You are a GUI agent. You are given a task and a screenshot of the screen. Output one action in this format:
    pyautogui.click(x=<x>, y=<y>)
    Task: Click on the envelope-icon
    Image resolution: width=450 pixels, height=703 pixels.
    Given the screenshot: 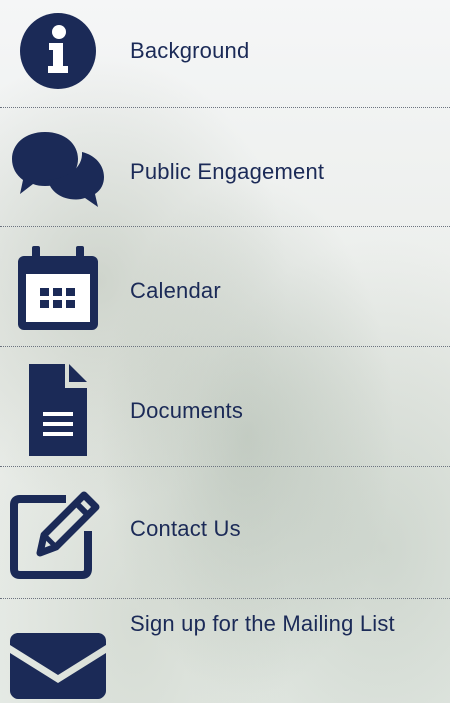 What is the action you would take?
    pyautogui.click(x=58, y=666)
    